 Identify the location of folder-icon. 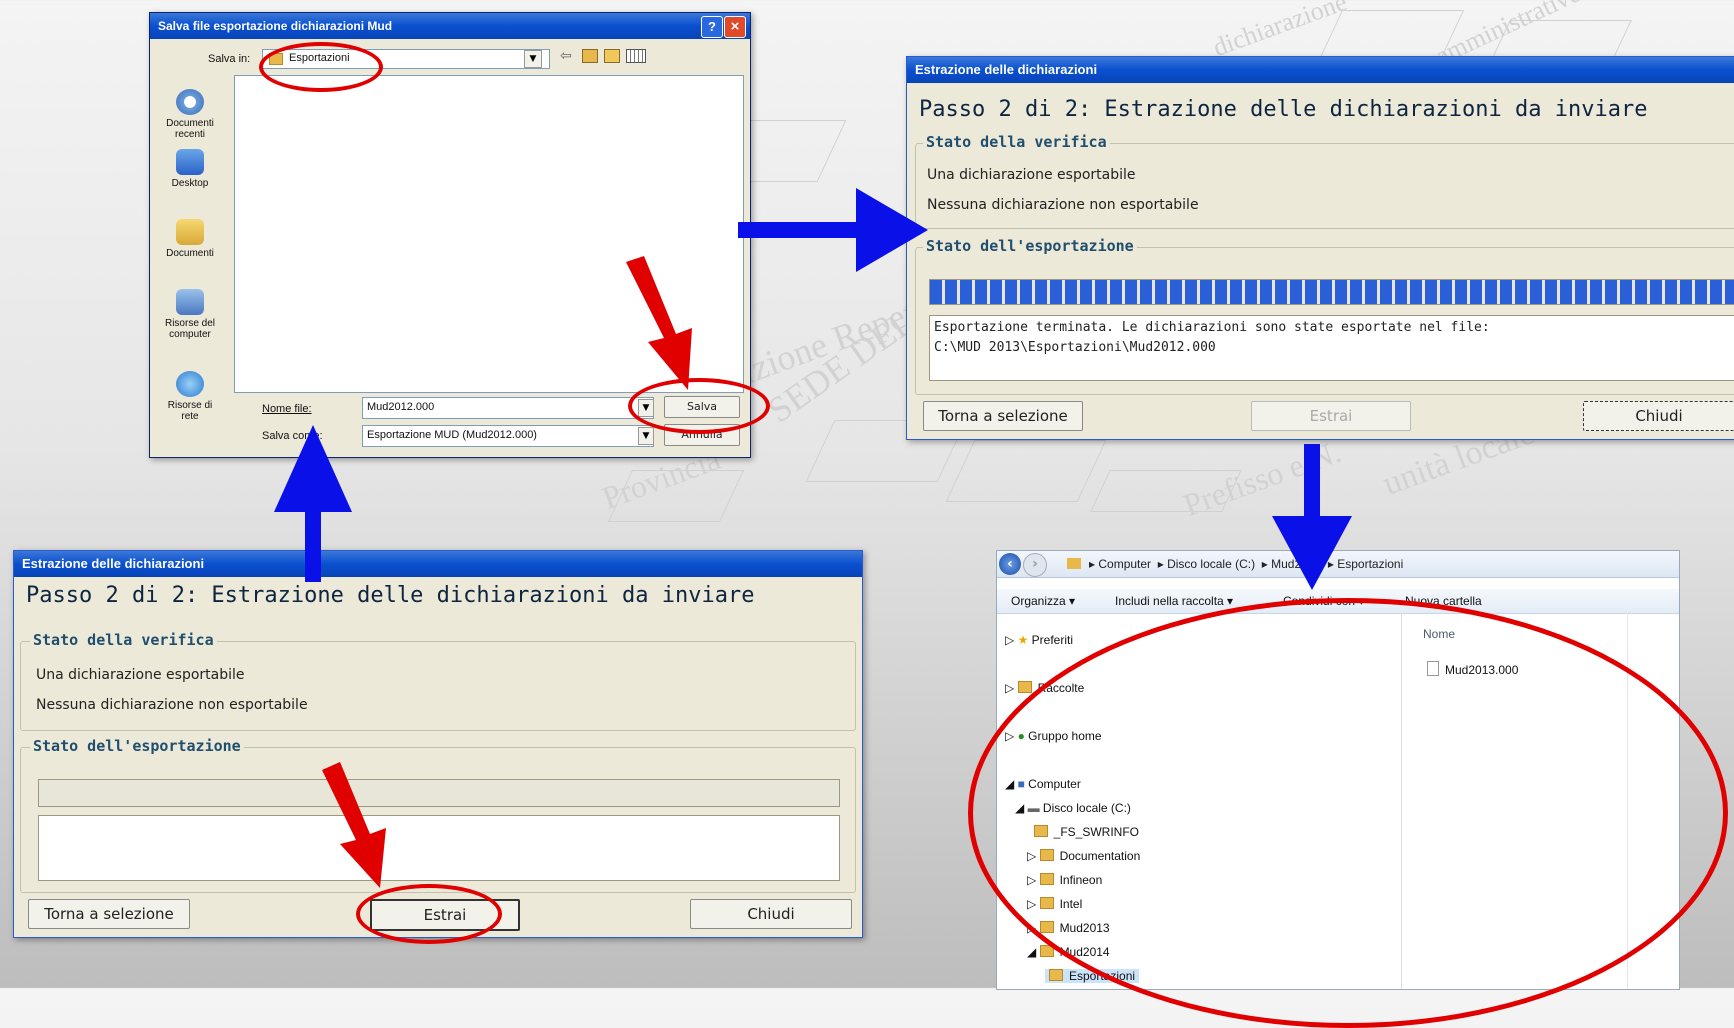
(1056, 975).